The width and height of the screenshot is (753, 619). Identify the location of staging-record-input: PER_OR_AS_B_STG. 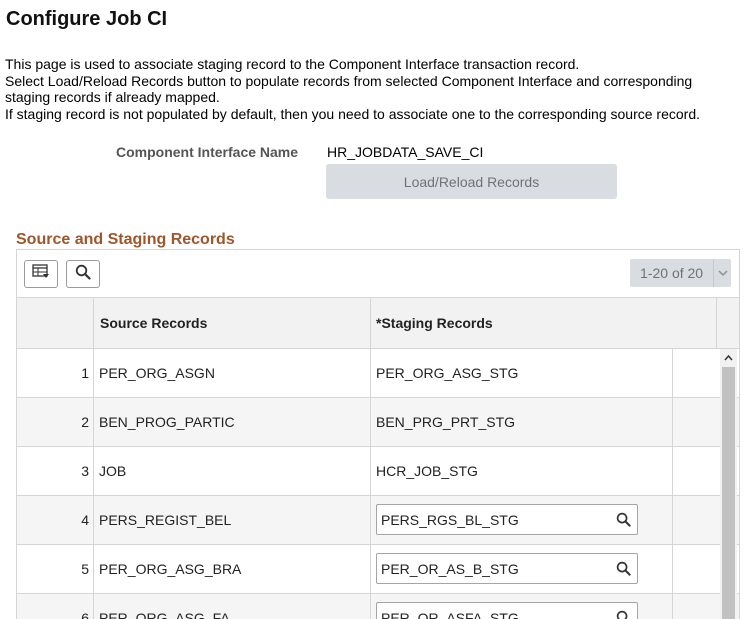
(493, 569).